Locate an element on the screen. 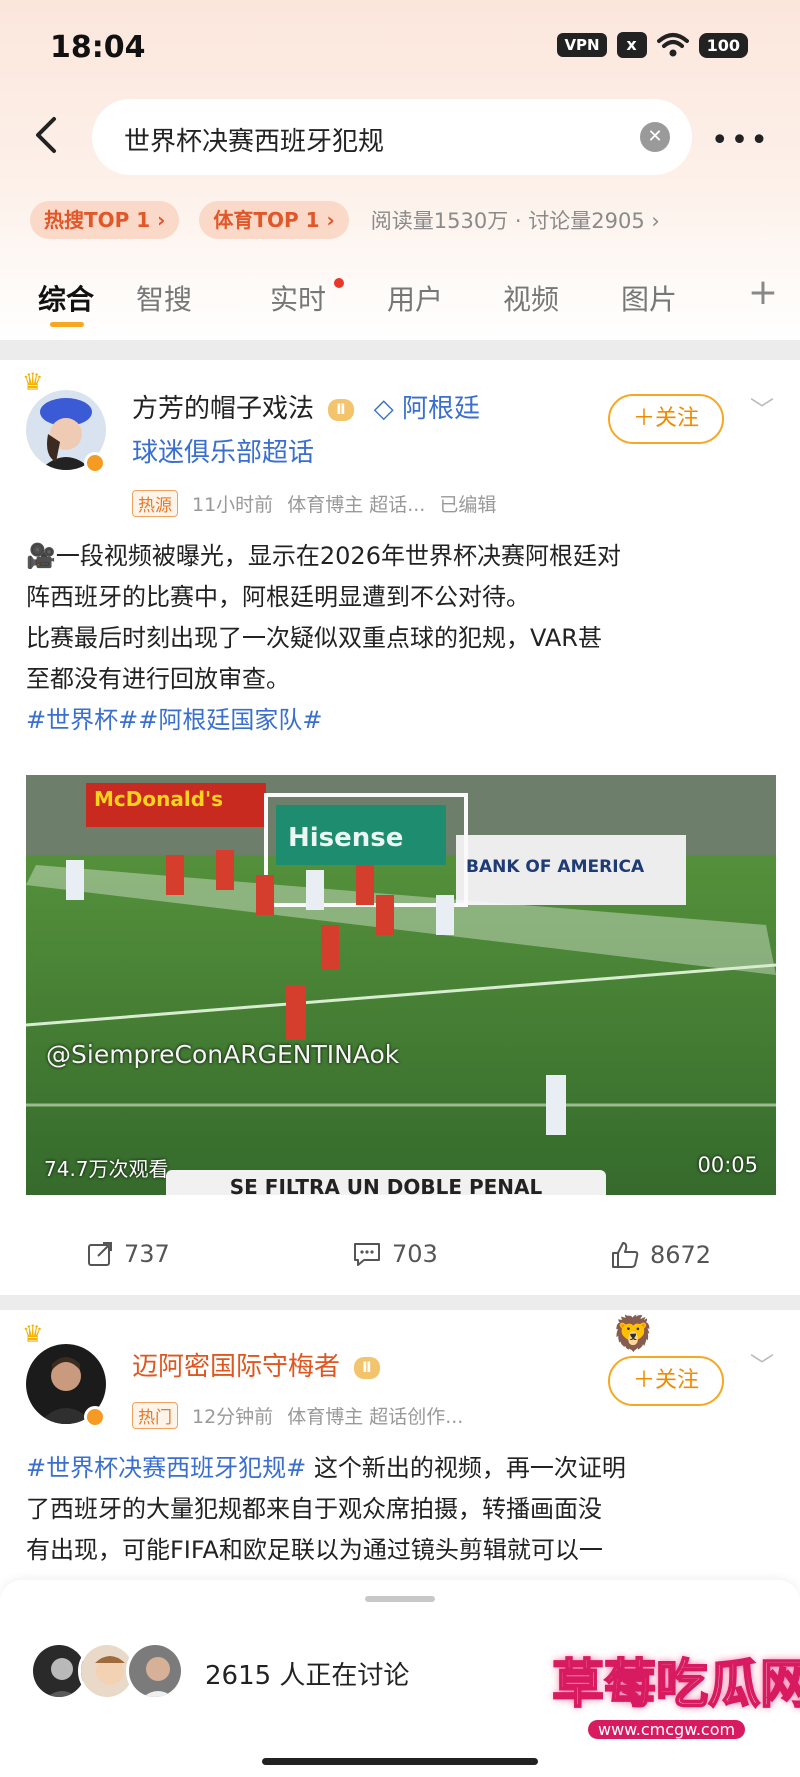 The width and height of the screenshot is (800, 1777). back-button is located at coordinates (48, 135).